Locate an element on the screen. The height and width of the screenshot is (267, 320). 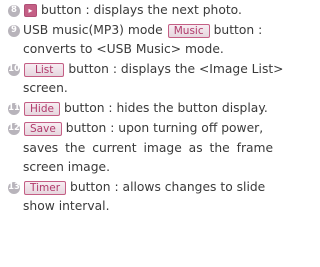
item-text: screen. is located at coordinates (45, 88).